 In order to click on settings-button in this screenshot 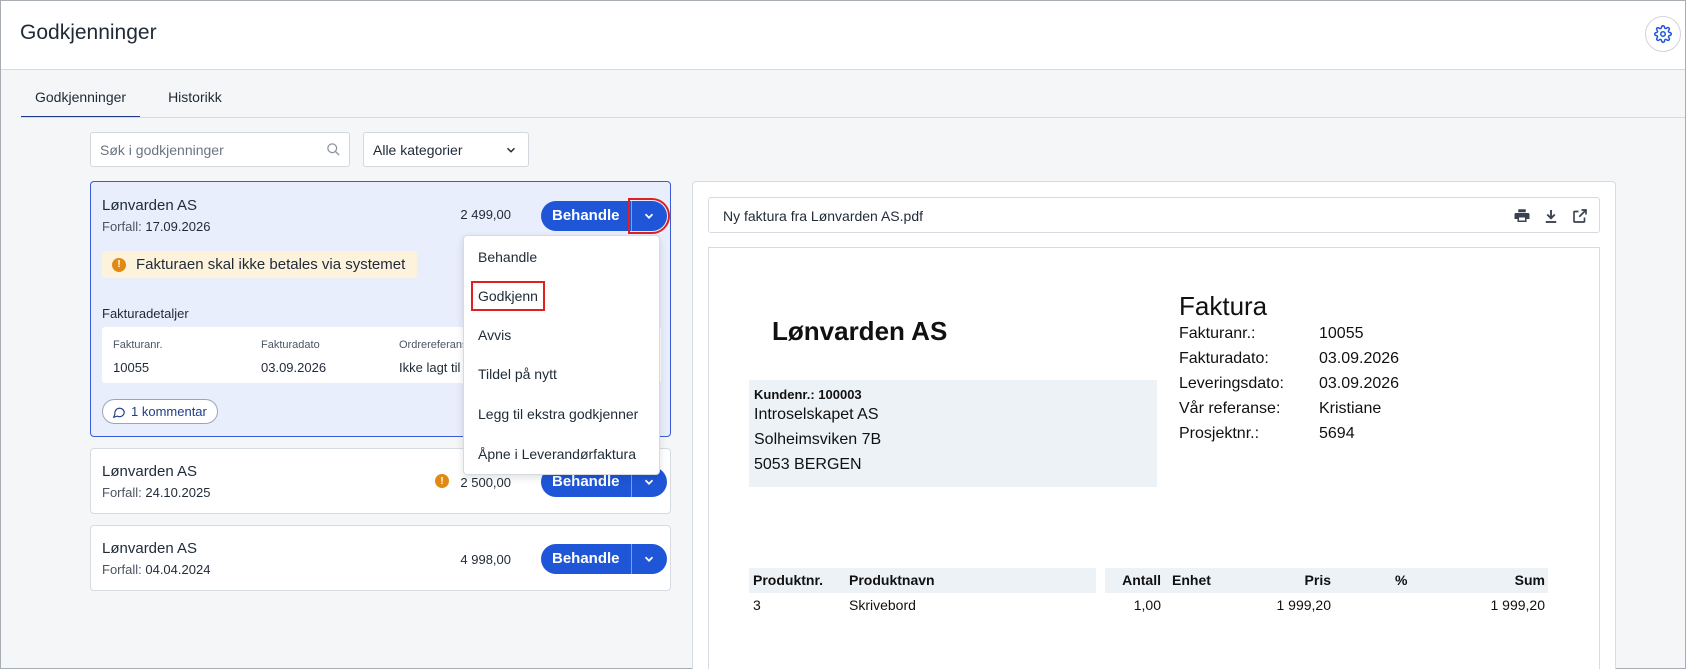, I will do `click(1663, 34)`.